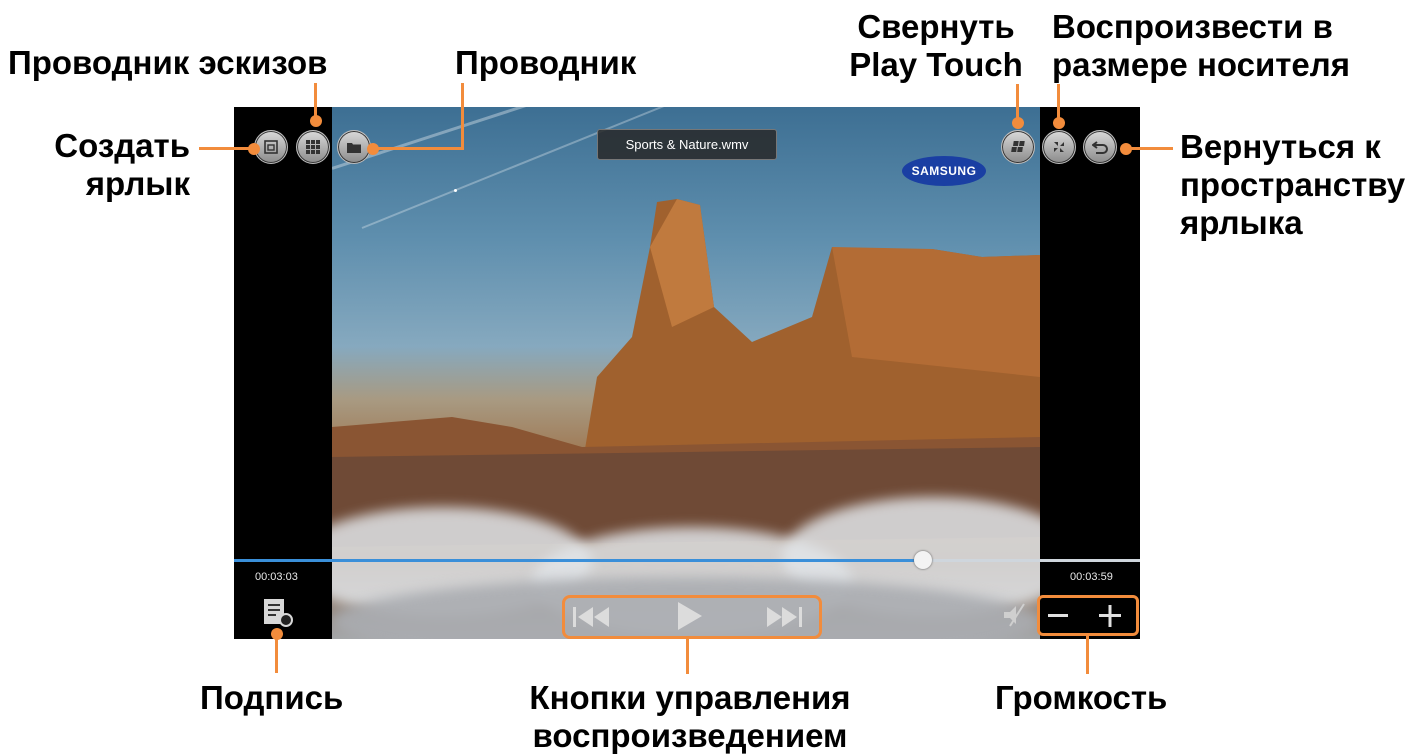 The height and width of the screenshot is (755, 1423). I want to click on samsung-logo: SAMSUNG, so click(944, 171).